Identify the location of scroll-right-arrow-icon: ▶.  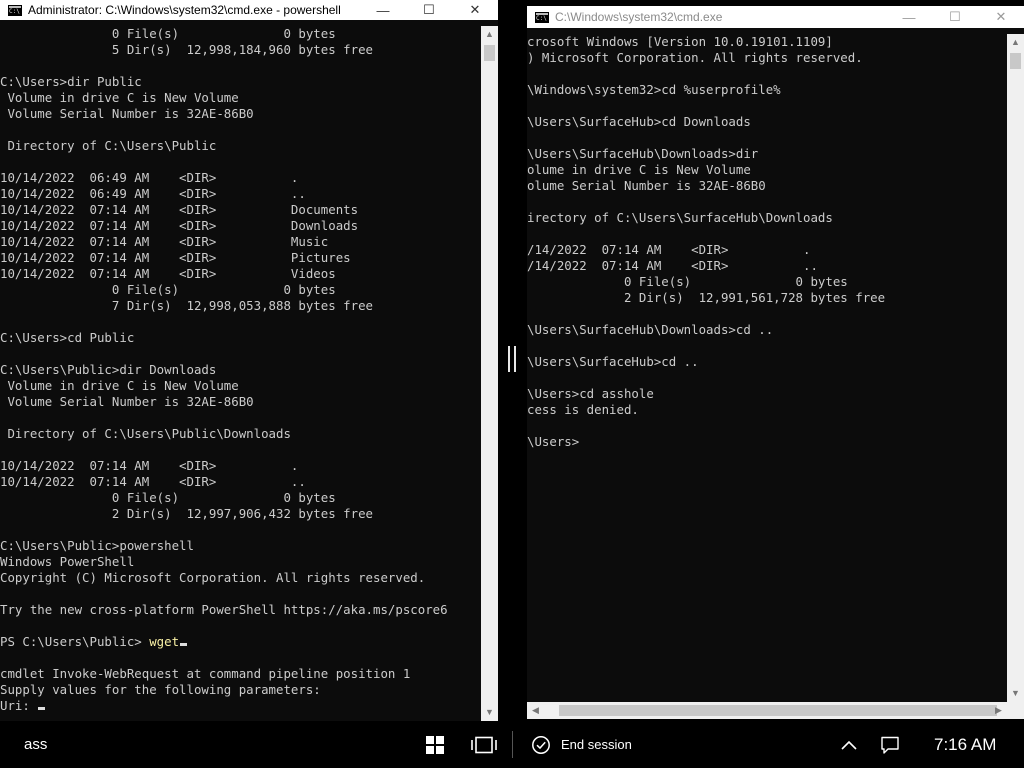
(998, 710).